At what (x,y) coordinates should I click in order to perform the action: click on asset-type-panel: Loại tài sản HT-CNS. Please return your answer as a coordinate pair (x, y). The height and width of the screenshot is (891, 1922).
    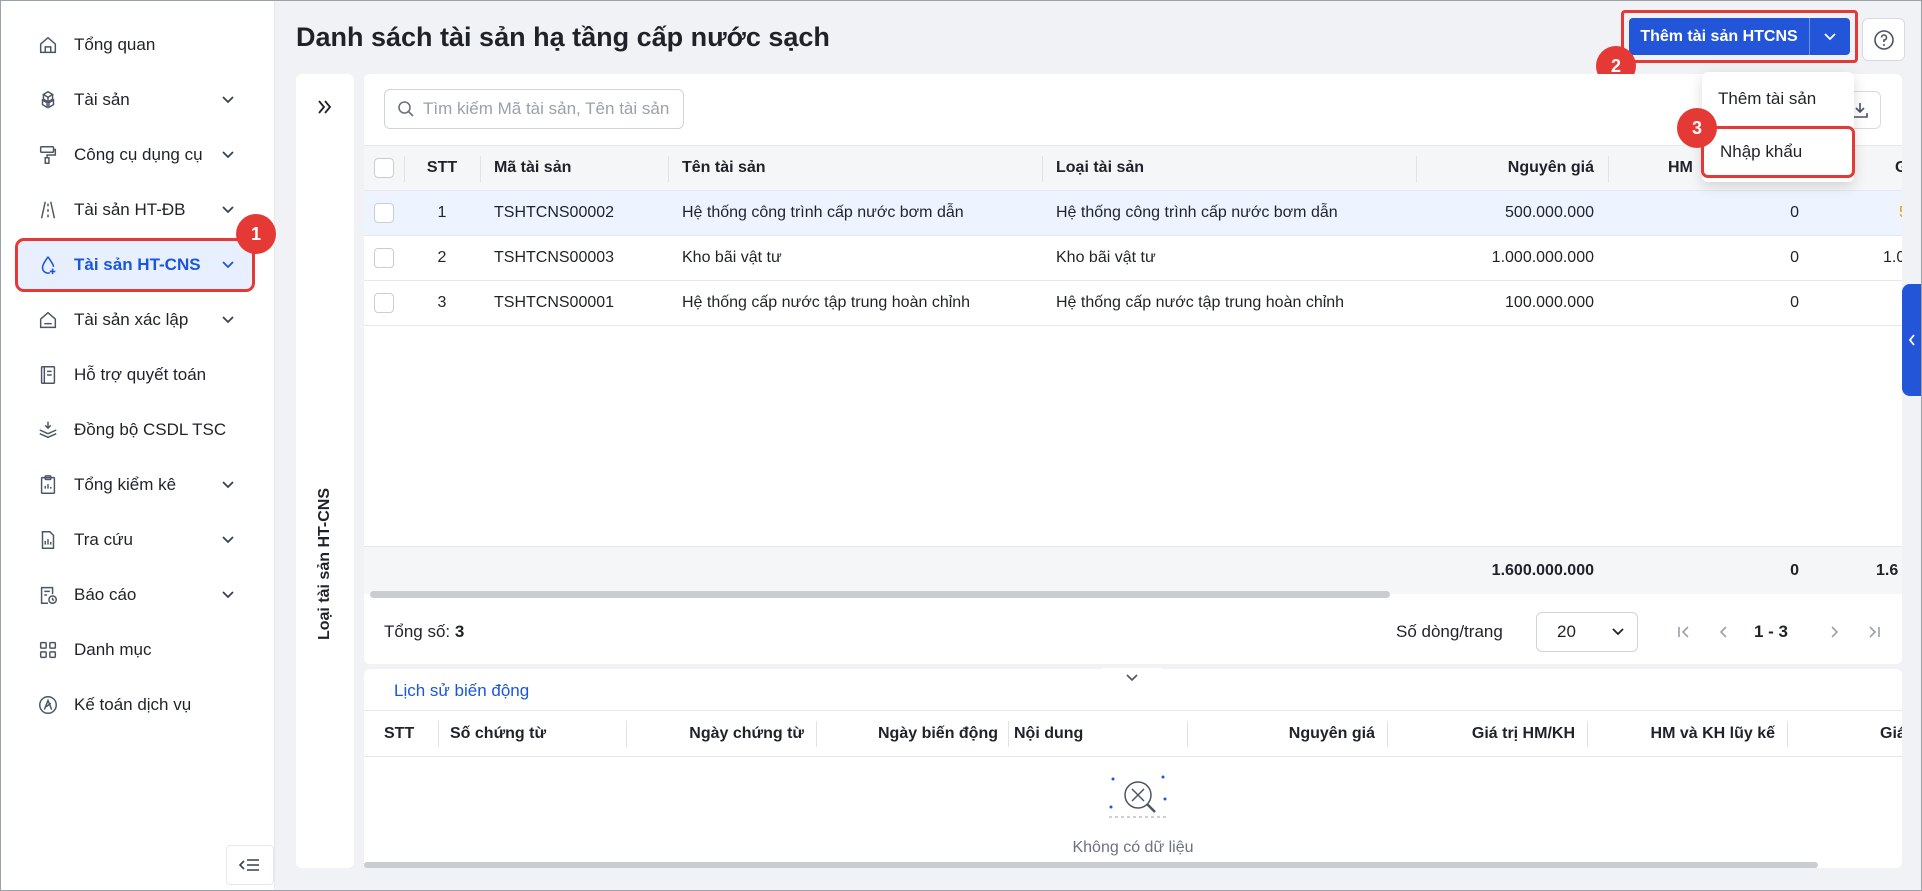
    Looking at the image, I should click on (325, 471).